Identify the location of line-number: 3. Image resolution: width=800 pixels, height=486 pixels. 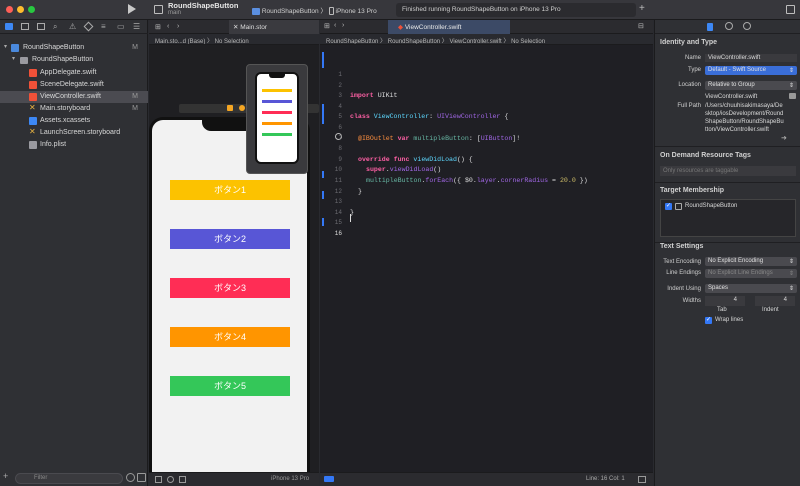
(340, 96).